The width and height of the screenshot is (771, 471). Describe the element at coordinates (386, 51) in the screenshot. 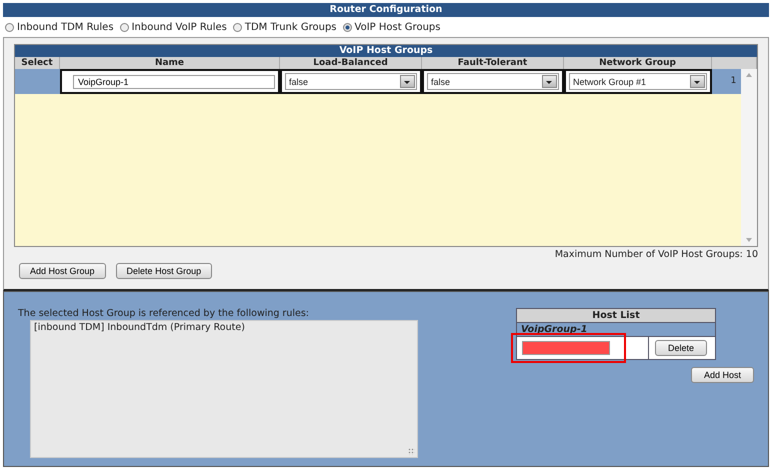

I see `table-title: VoIP Host Groups` at that location.